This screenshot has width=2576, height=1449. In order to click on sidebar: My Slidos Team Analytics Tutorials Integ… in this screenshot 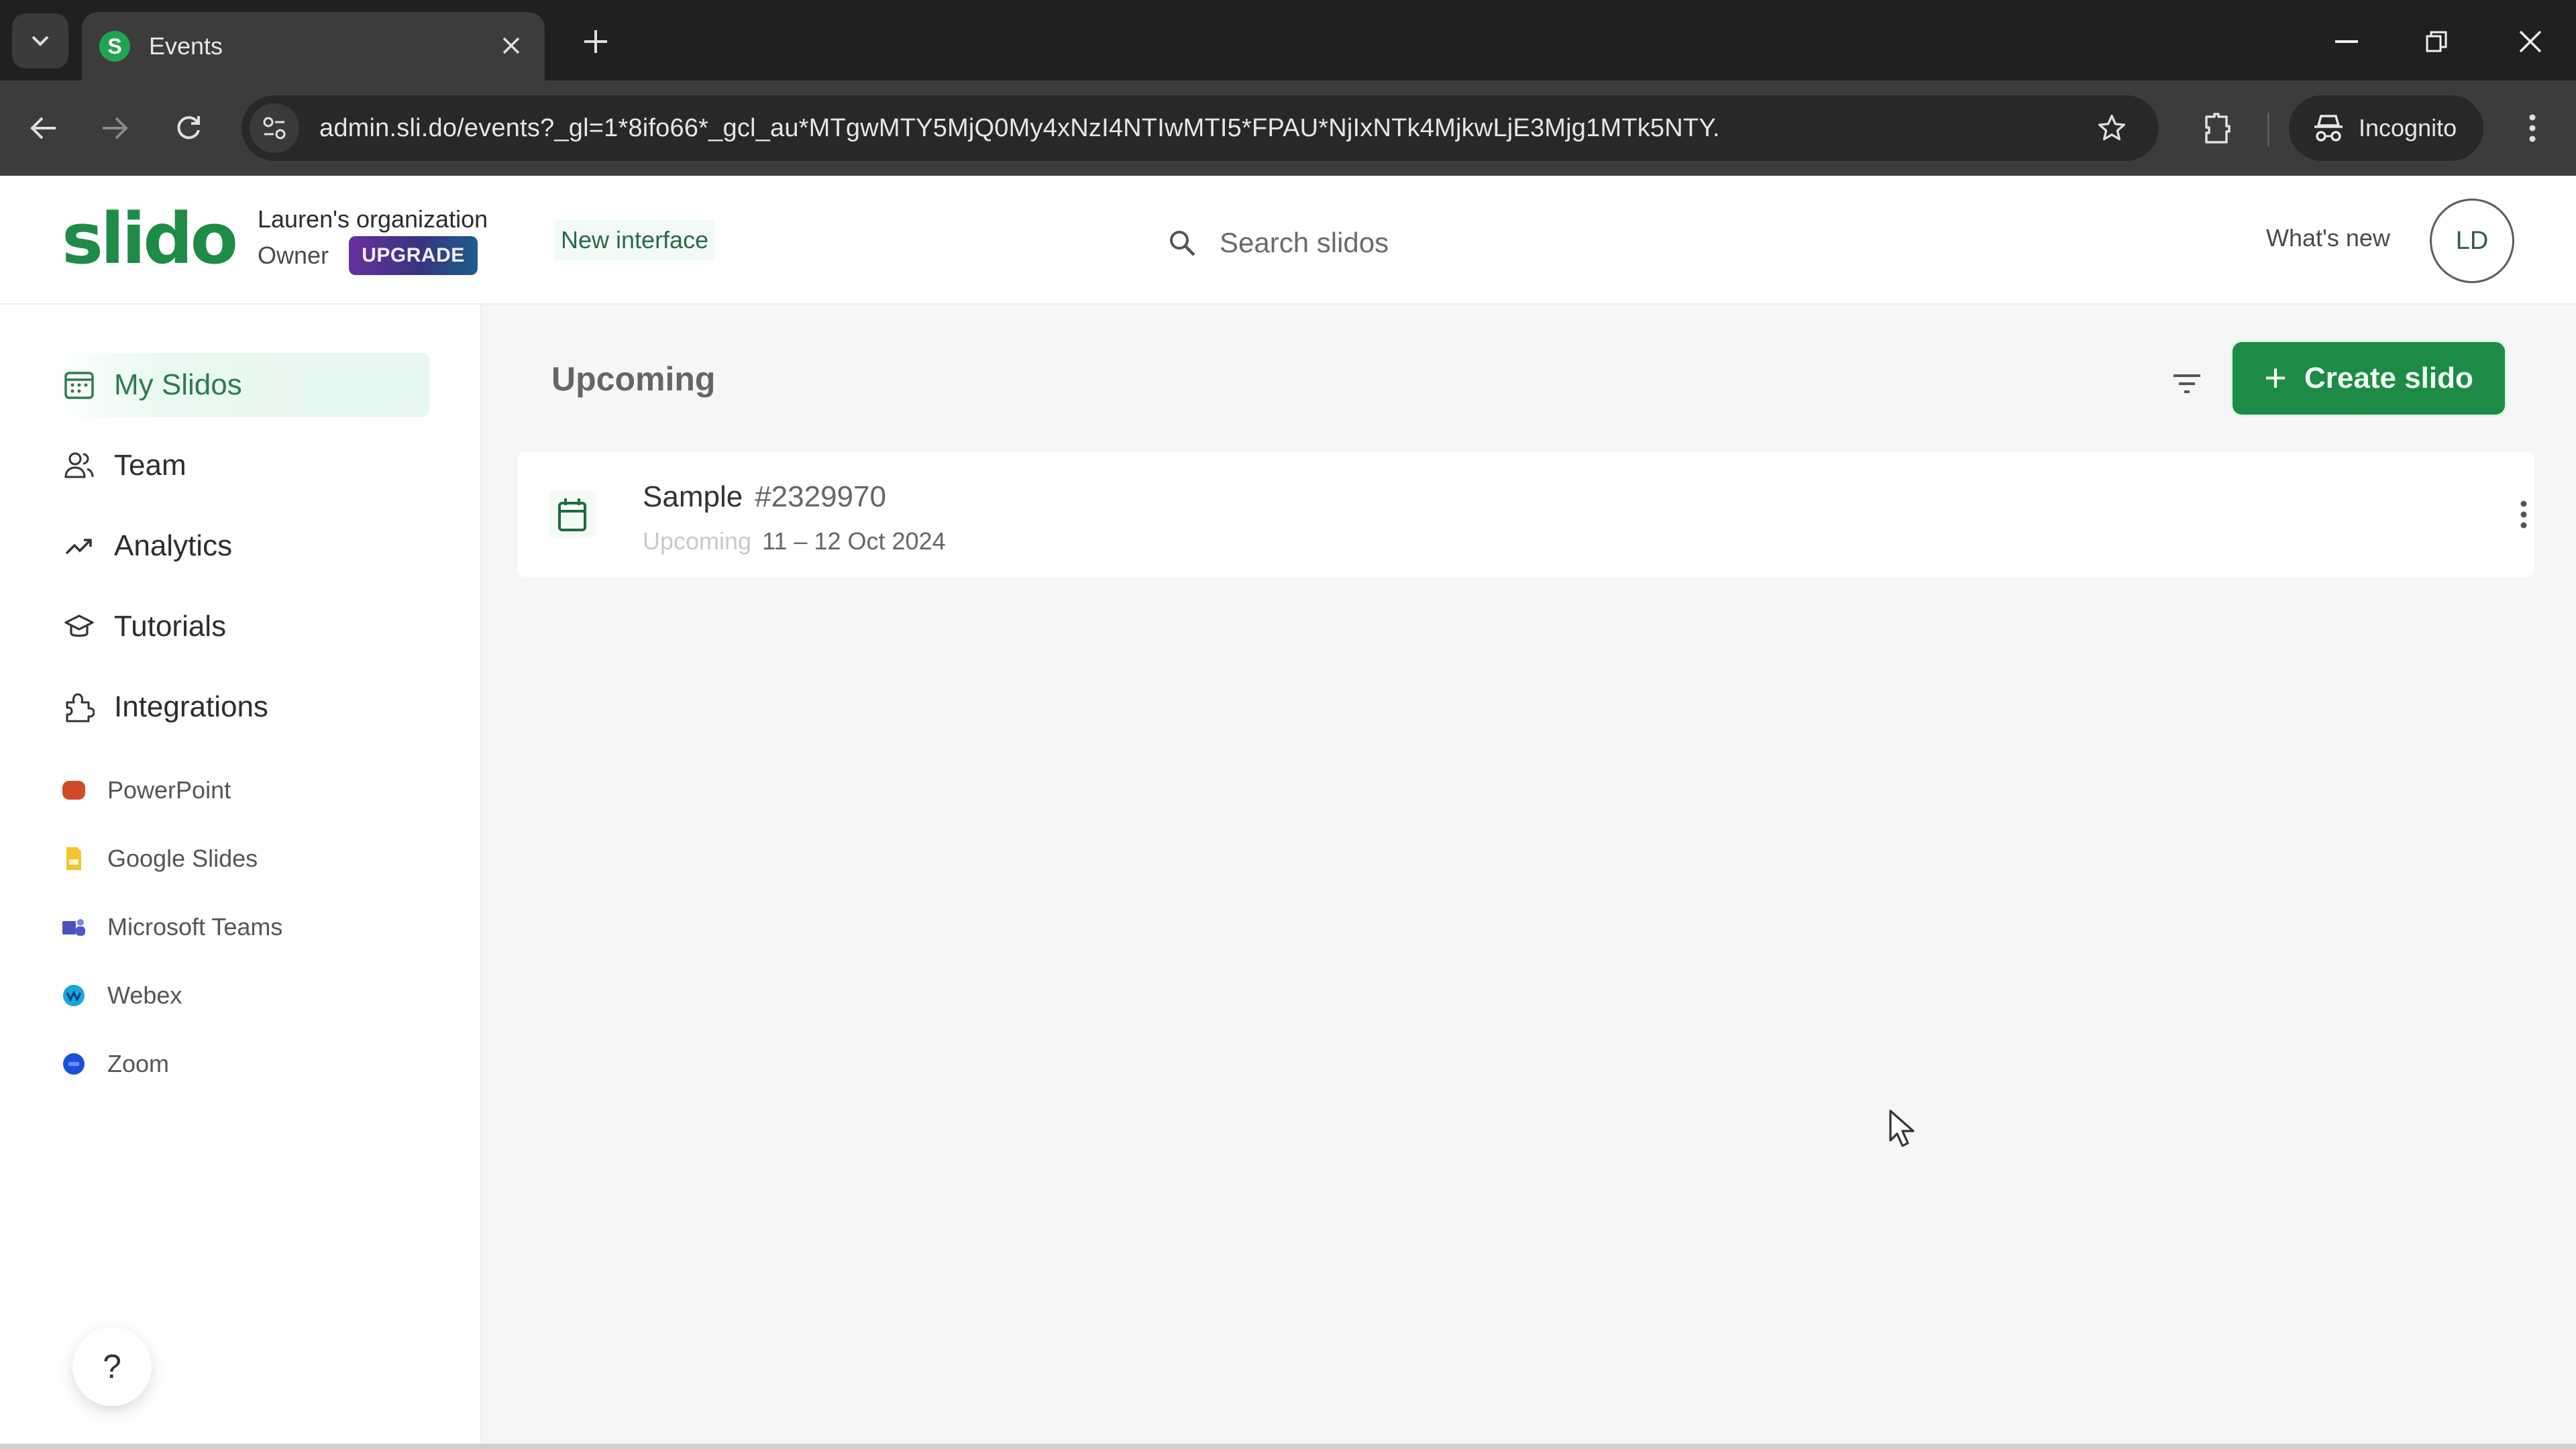, I will do `click(241, 877)`.